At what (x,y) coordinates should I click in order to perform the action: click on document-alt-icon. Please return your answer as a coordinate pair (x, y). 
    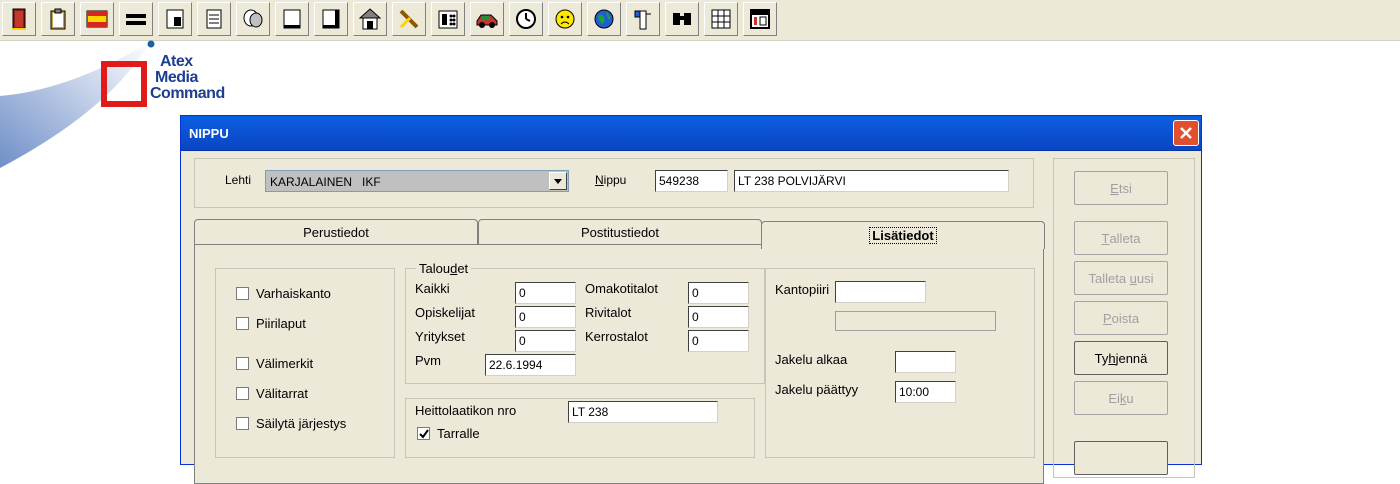
    Looking at the image, I should click on (331, 19).